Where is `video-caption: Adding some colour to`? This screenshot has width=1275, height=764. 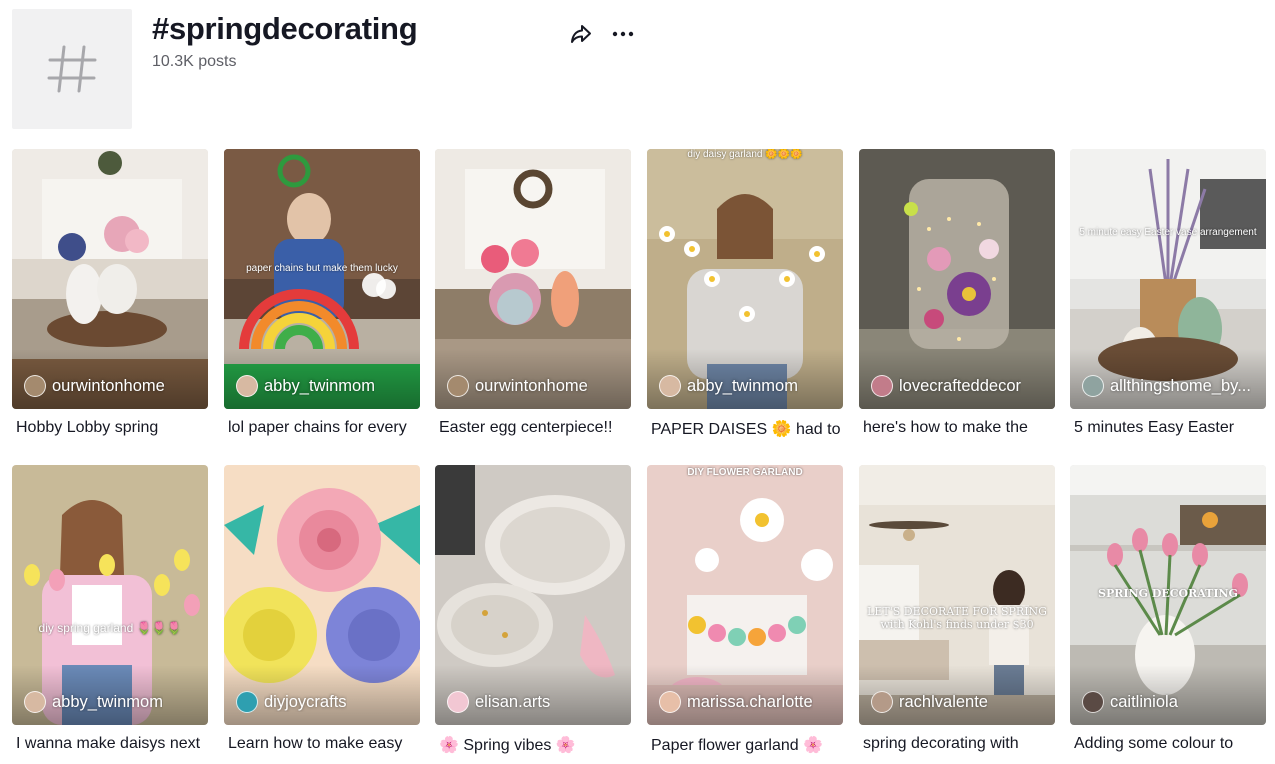 video-caption: Adding some colour to is located at coordinates (1170, 744).